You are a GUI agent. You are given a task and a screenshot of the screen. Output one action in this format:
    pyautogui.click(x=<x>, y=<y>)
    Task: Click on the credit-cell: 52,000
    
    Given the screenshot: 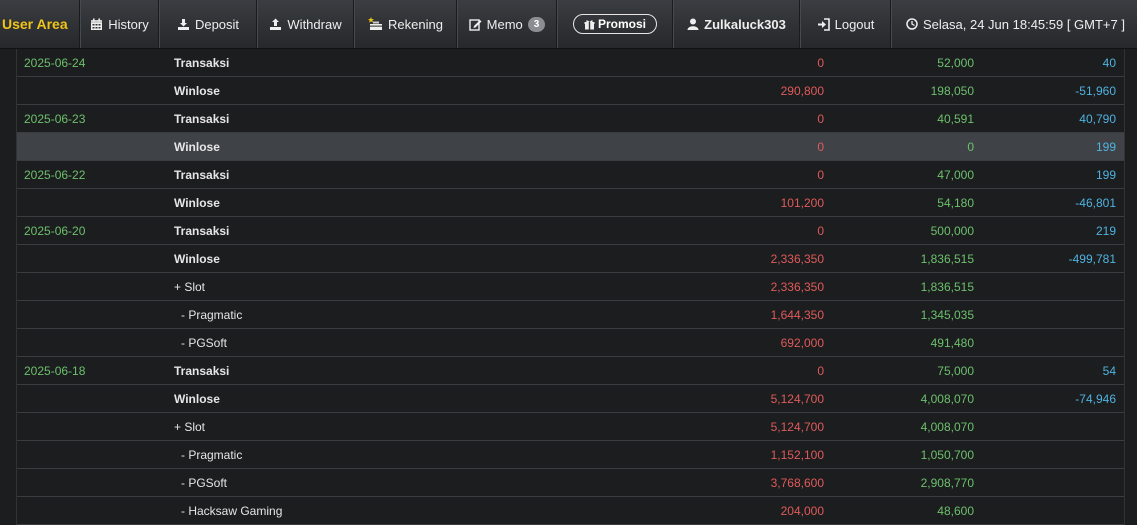 What is the action you would take?
    pyautogui.click(x=899, y=63)
    